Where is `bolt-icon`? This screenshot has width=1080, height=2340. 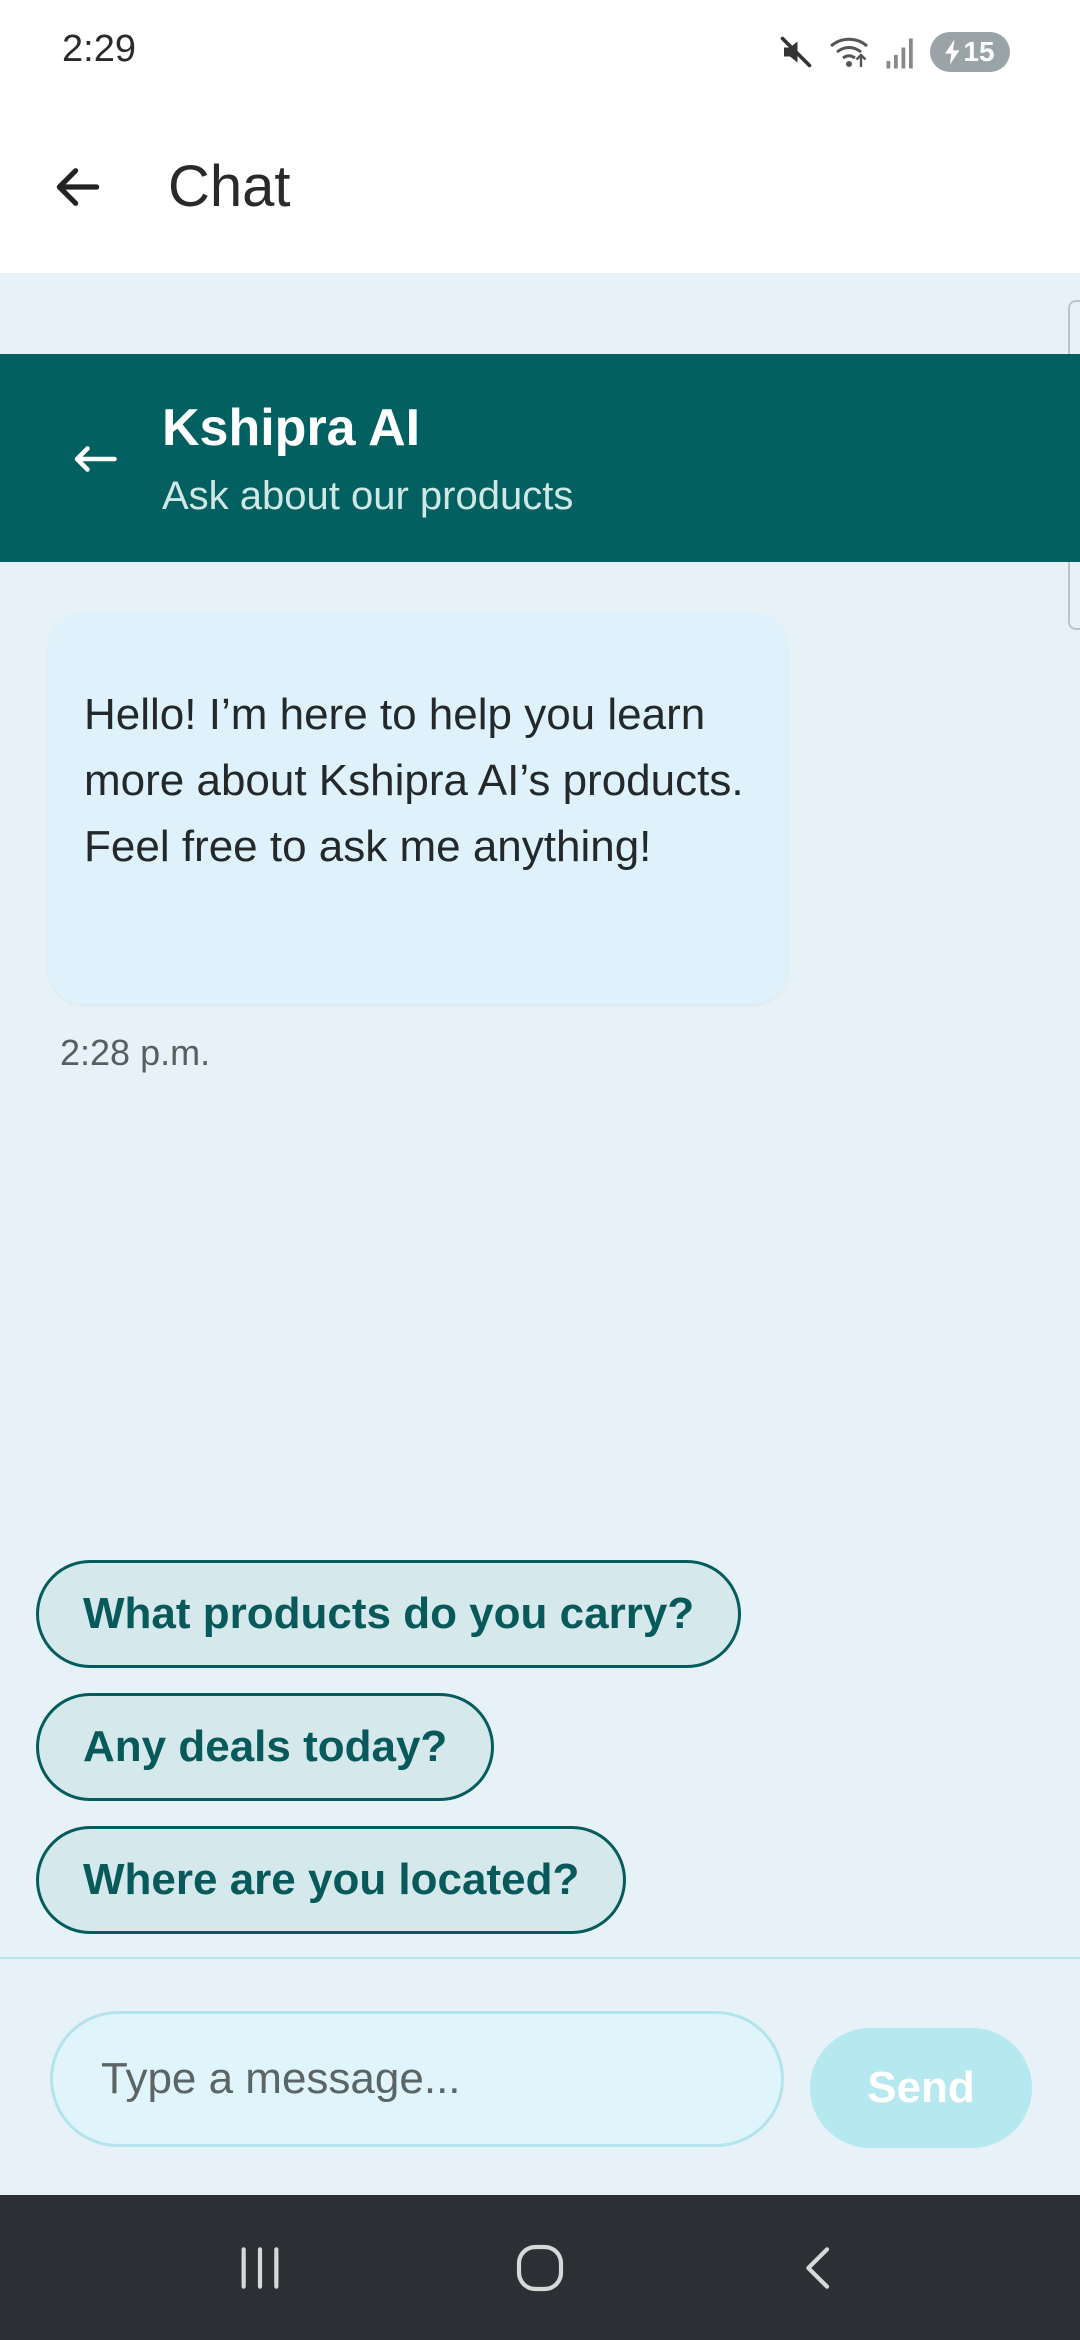 bolt-icon is located at coordinates (952, 52).